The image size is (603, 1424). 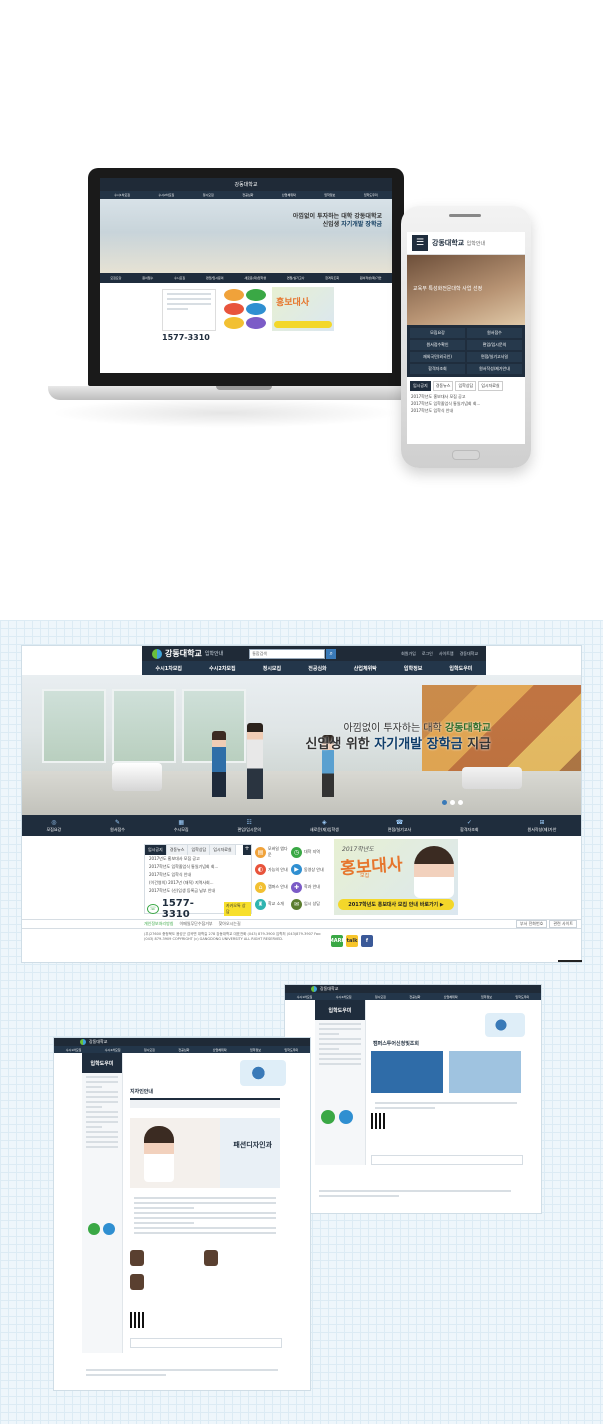 I want to click on tile-form: ⊞ 원서작성(제)가안, so click(x=542, y=826).